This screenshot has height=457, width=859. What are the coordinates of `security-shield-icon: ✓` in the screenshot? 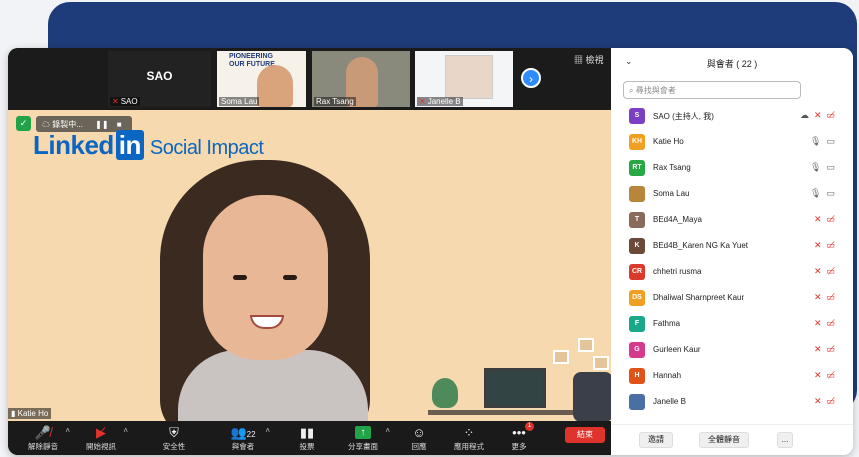 It's located at (23, 123).